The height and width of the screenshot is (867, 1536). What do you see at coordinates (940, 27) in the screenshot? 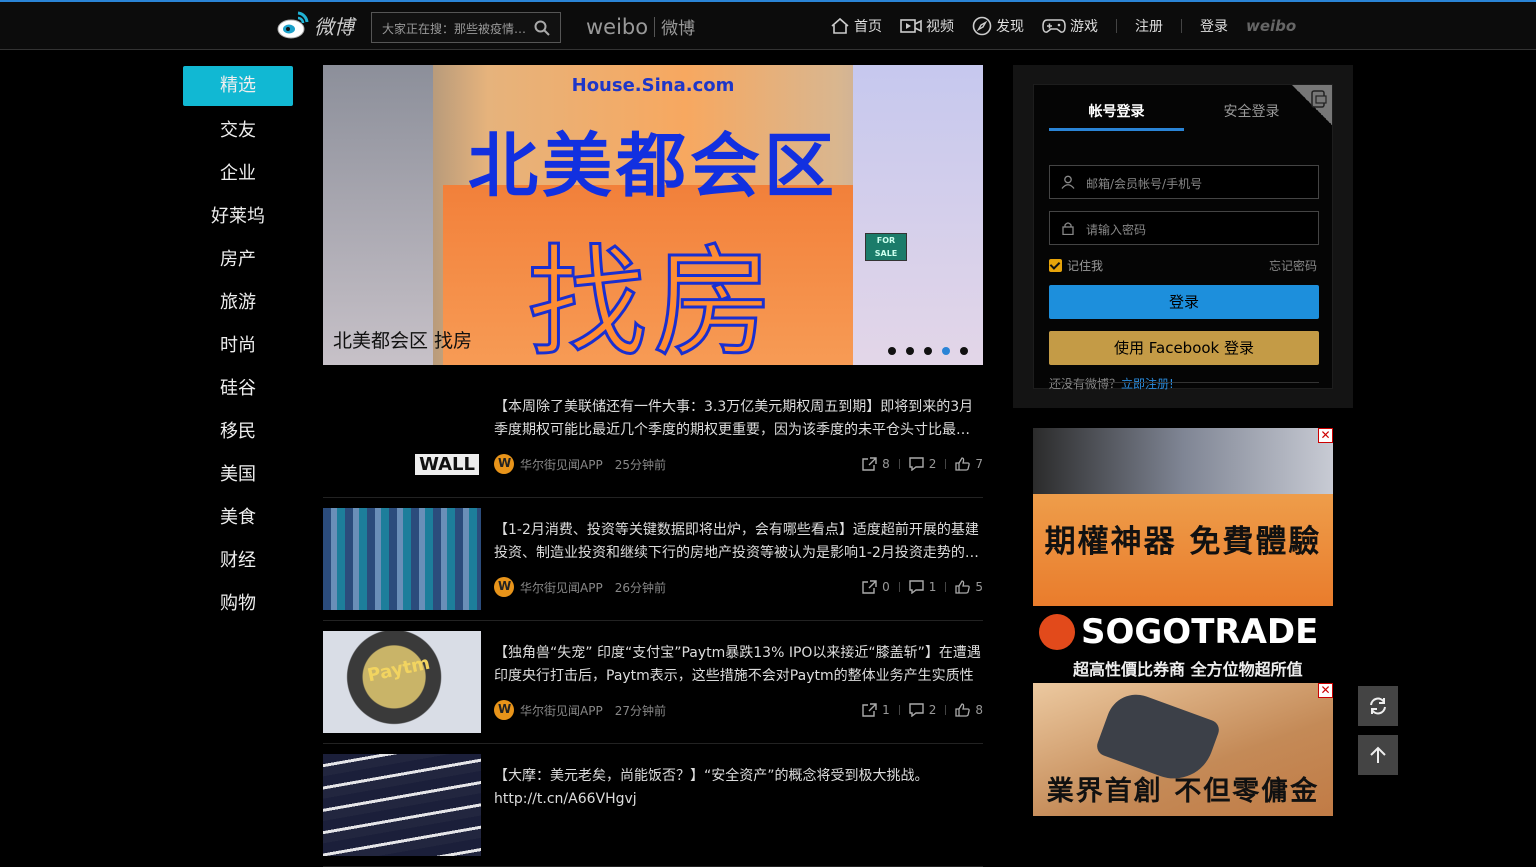
I see `nav-video-label: 视频` at bounding box center [940, 27].